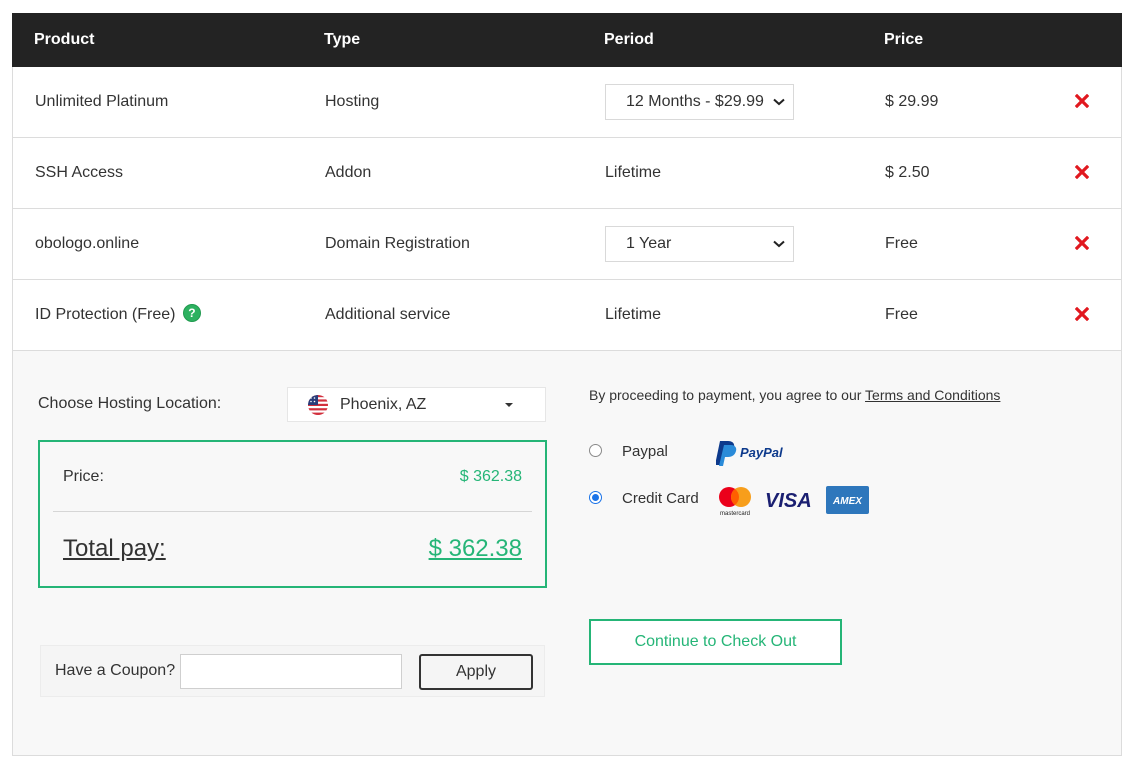 The width and height of the screenshot is (1134, 769). Describe the element at coordinates (388, 314) in the screenshot. I see `product-type: Additional service` at that location.